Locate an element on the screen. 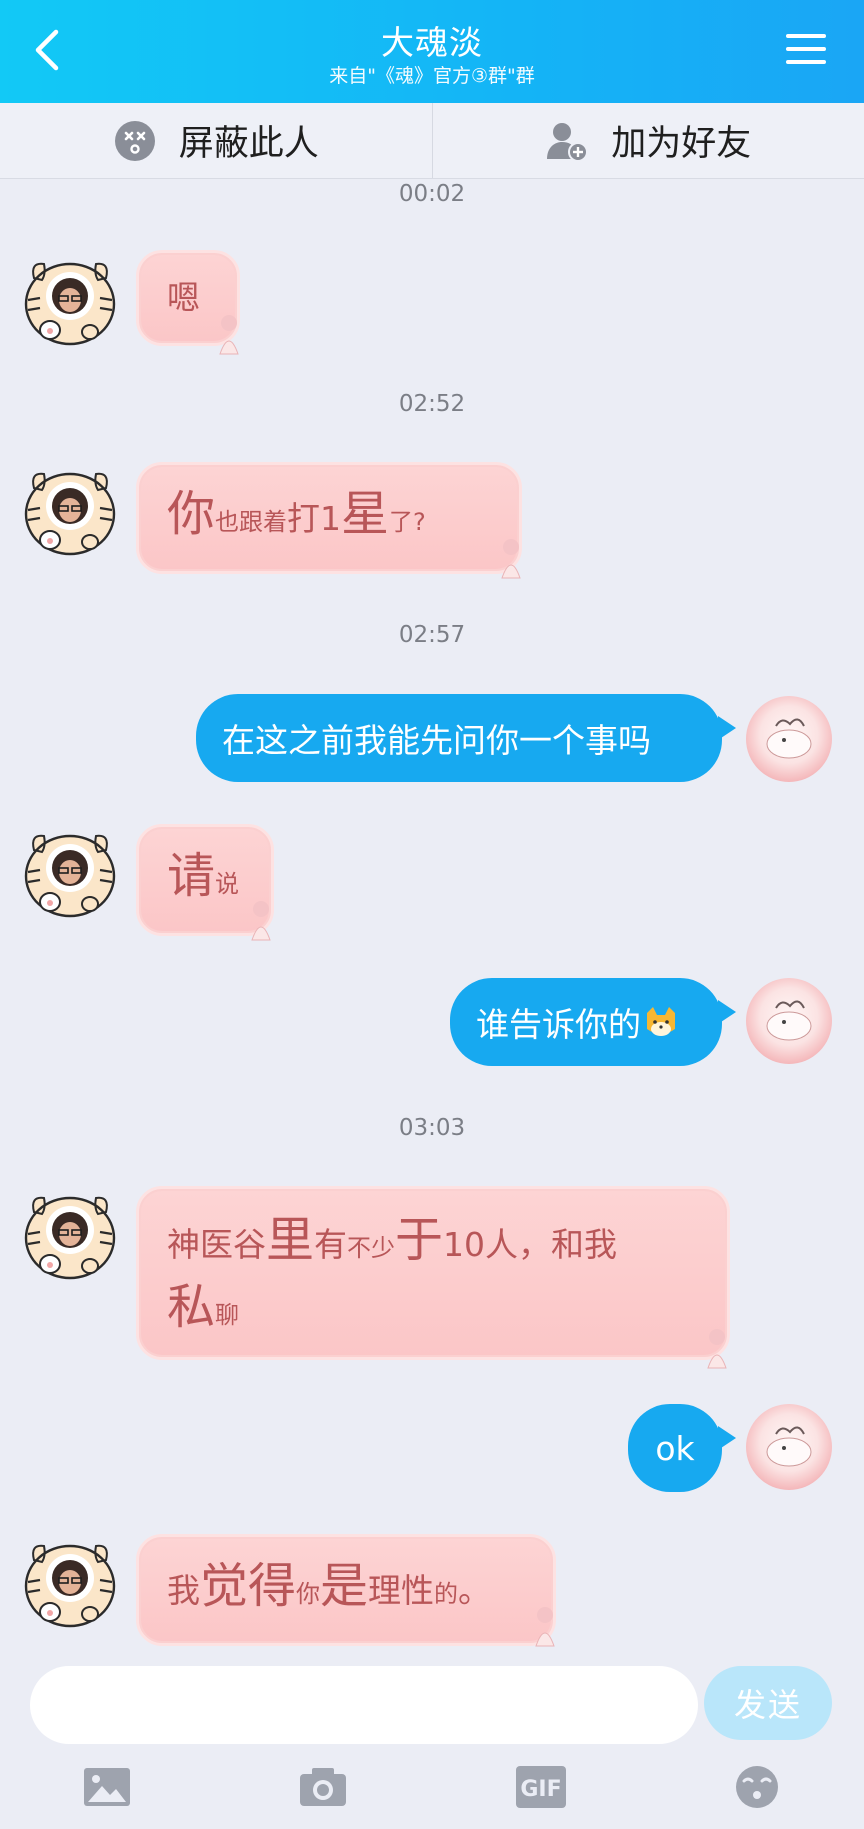  message-text: 在这之前我能先问你一个事吗 is located at coordinates (436, 740).